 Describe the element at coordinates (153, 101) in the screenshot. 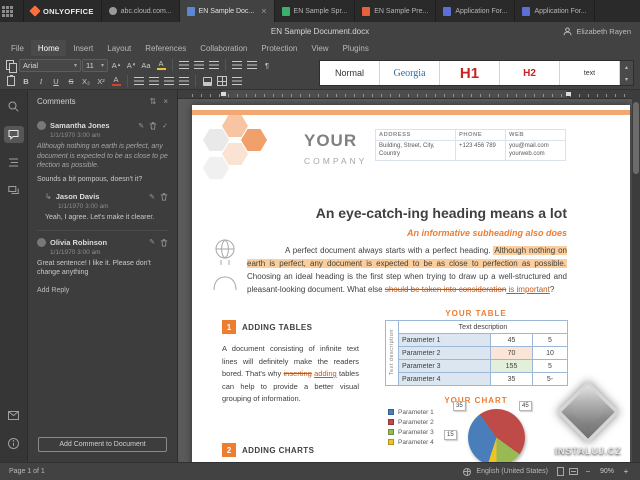

I see `sort-comments-icon: ⇅` at that location.